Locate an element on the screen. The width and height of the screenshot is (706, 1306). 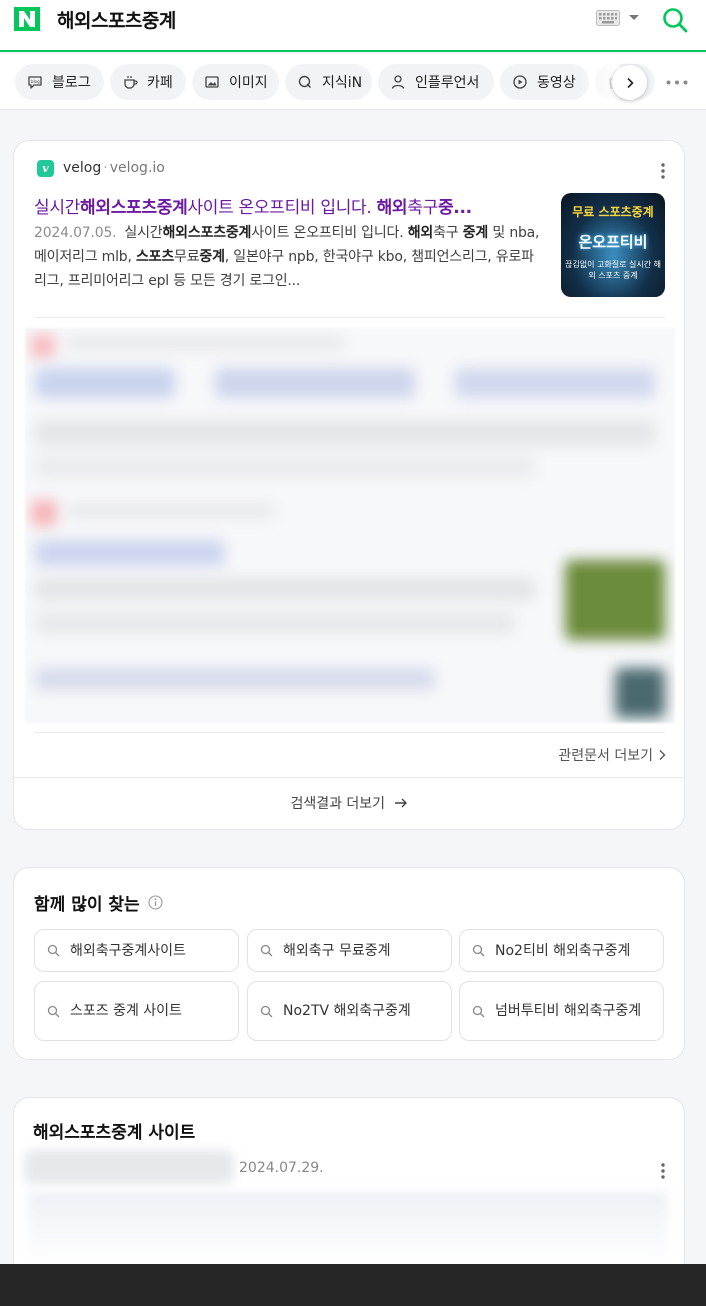
snippet-text: 사이트 온오프티비 입니다. is located at coordinates (327, 233).